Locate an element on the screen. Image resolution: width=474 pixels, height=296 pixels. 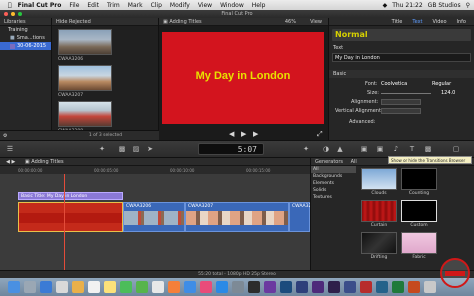
camera-icon: ▣ is located at coordinates (380, 149).